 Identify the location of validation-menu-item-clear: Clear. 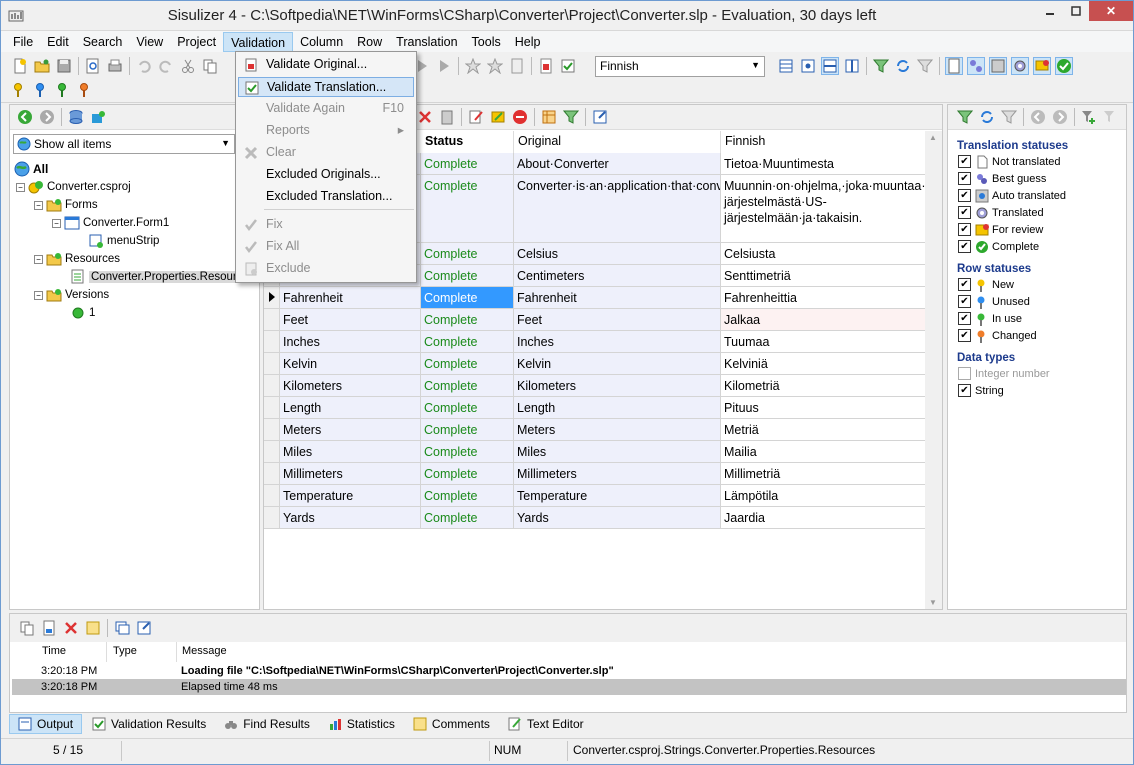
(326, 153).